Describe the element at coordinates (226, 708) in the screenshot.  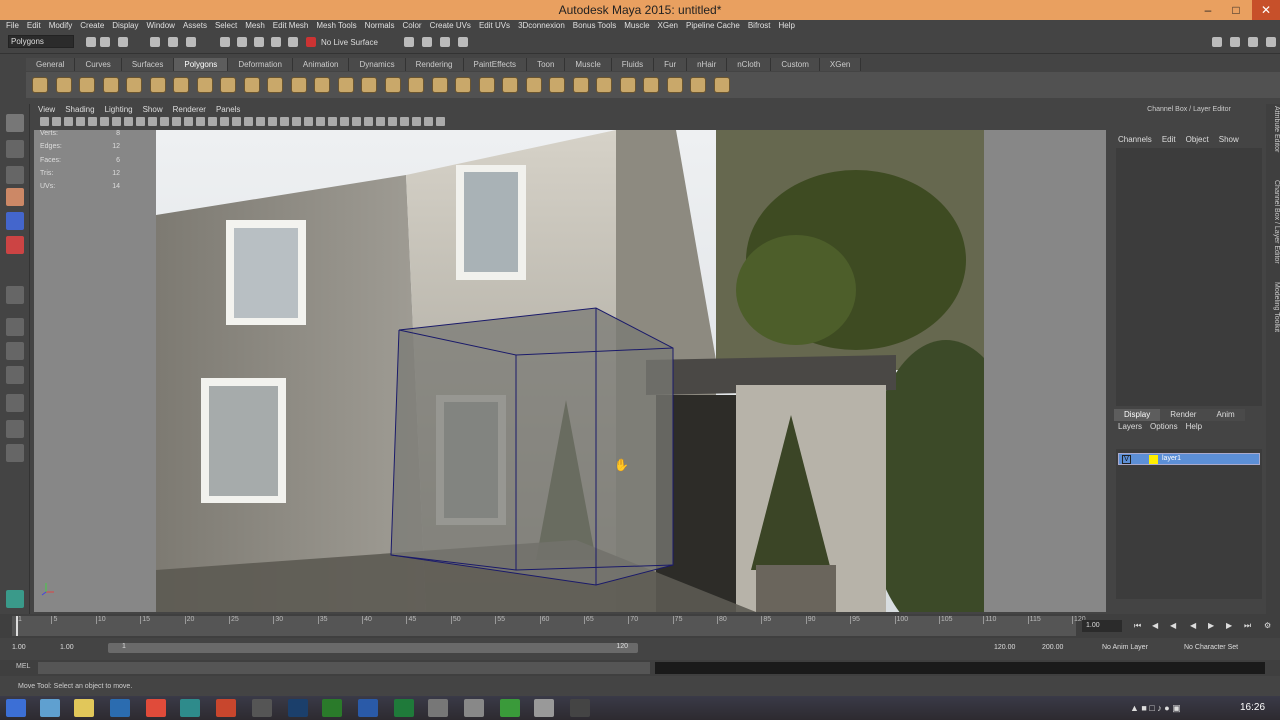
I see `acrobat-icon` at that location.